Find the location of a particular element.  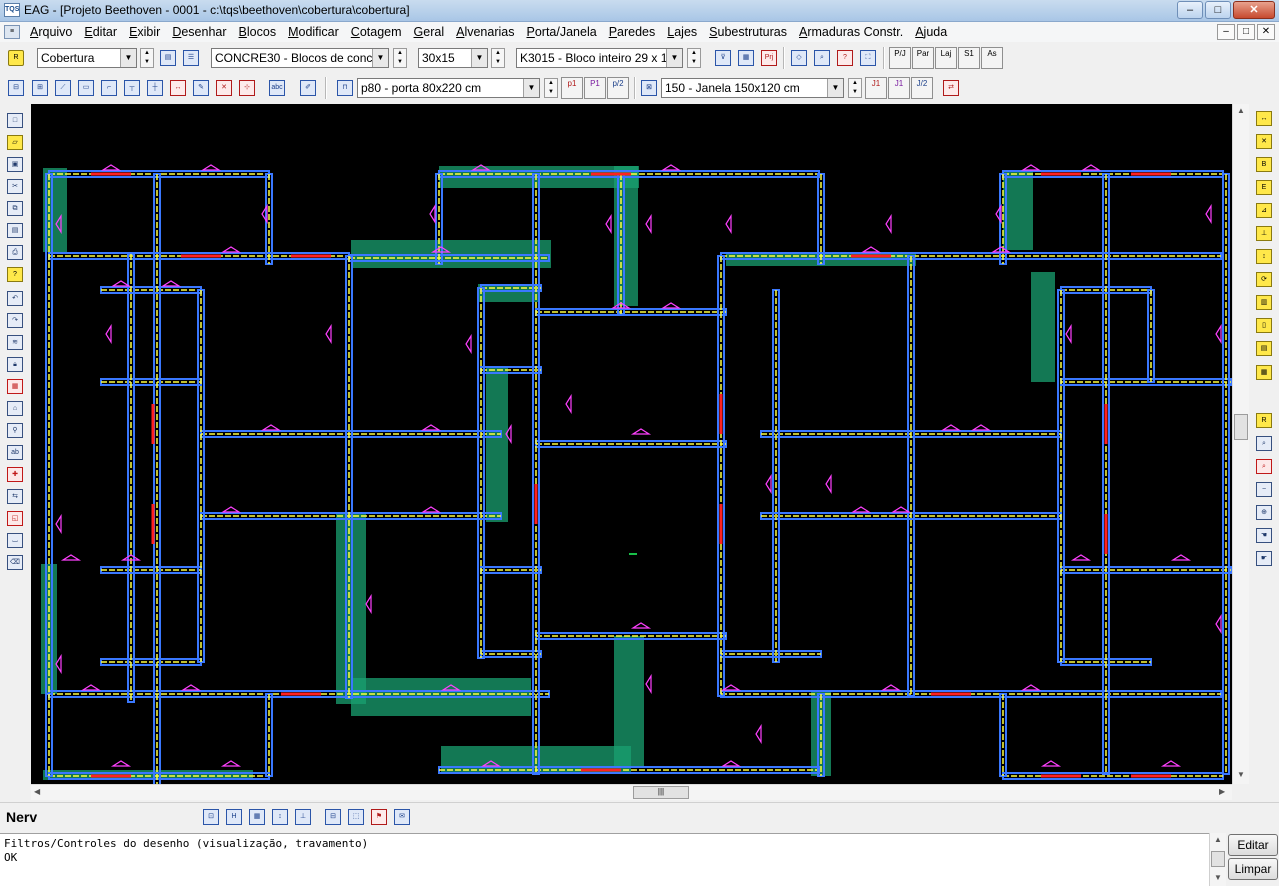

menu-lajes: Lajes is located at coordinates (682, 32).